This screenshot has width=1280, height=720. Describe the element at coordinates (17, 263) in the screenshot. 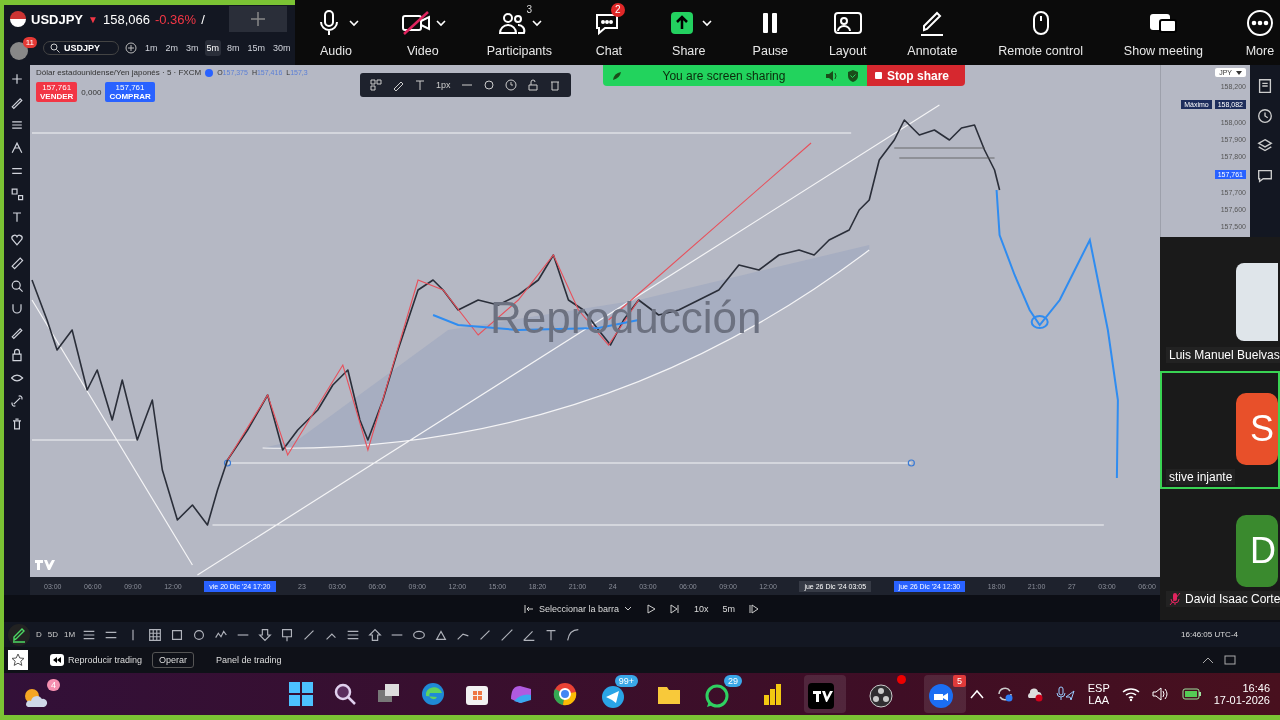

I see `ruler-icon` at that location.